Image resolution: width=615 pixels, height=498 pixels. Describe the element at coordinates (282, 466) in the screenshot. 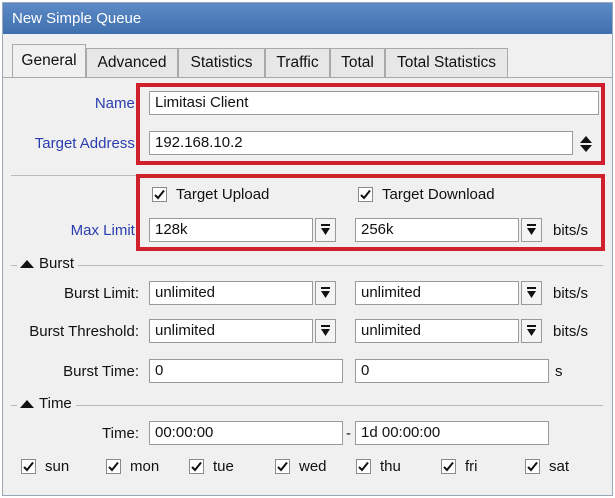

I see `day-wed-checkbox` at that location.